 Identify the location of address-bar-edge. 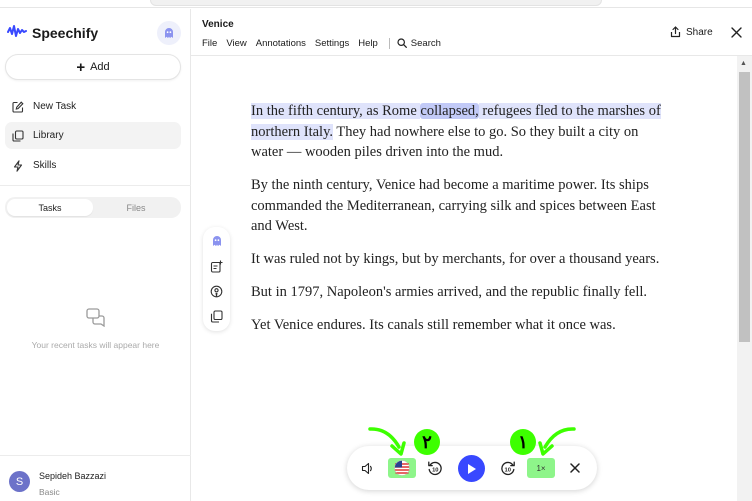
(376, 3).